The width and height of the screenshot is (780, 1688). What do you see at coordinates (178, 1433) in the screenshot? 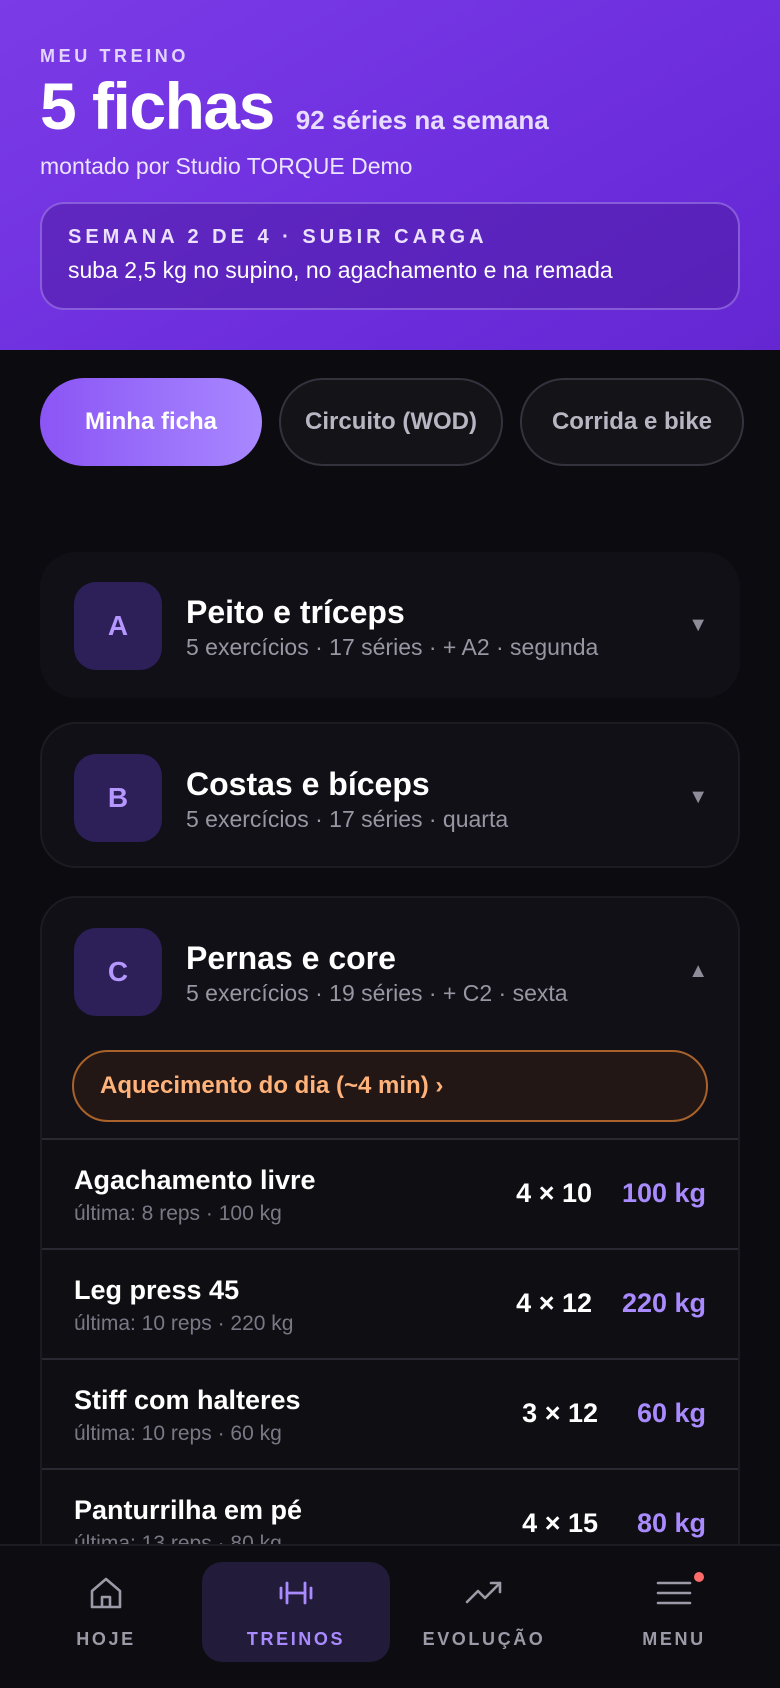
I see `exercise-last-session: última: 10 reps · 60 kg` at bounding box center [178, 1433].